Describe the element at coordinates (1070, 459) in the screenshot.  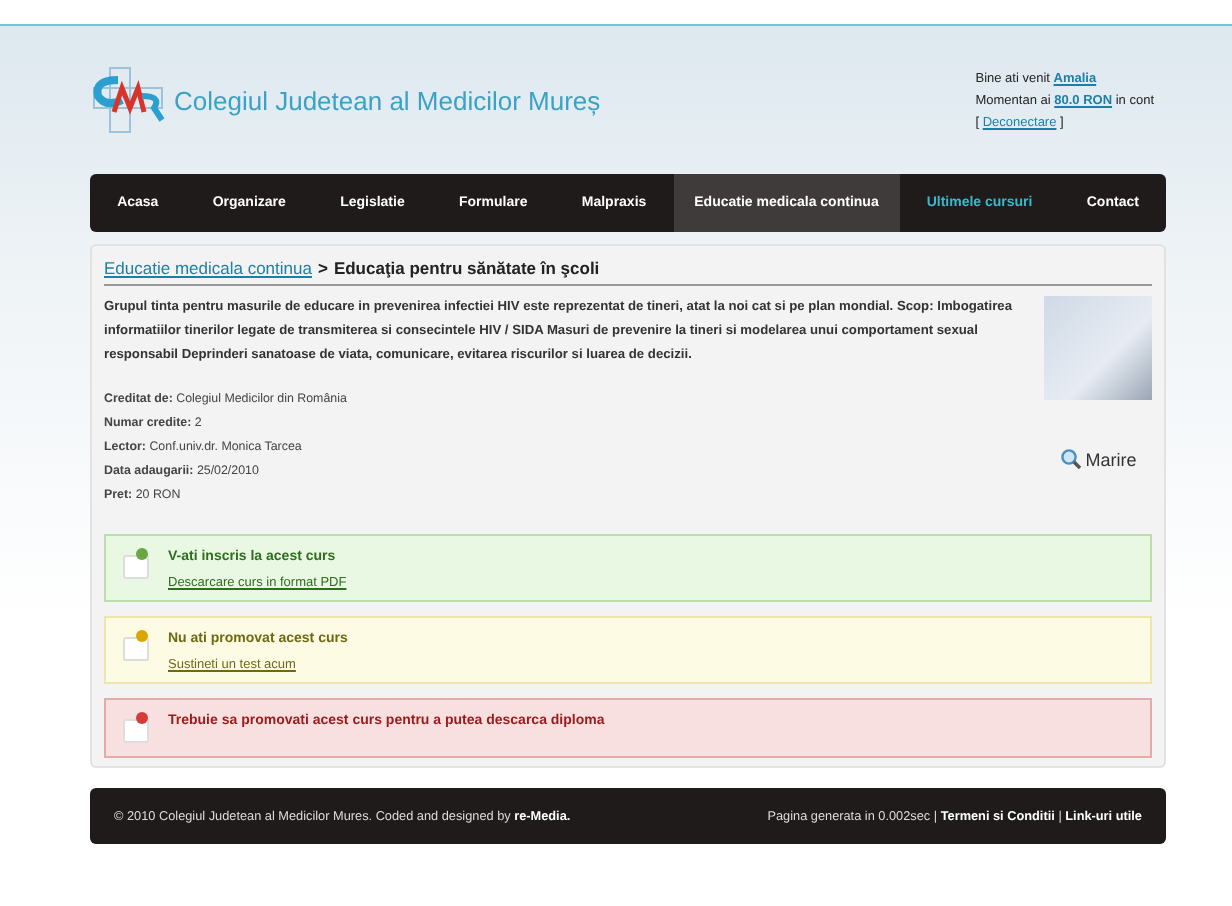
I see `search-icon` at that location.